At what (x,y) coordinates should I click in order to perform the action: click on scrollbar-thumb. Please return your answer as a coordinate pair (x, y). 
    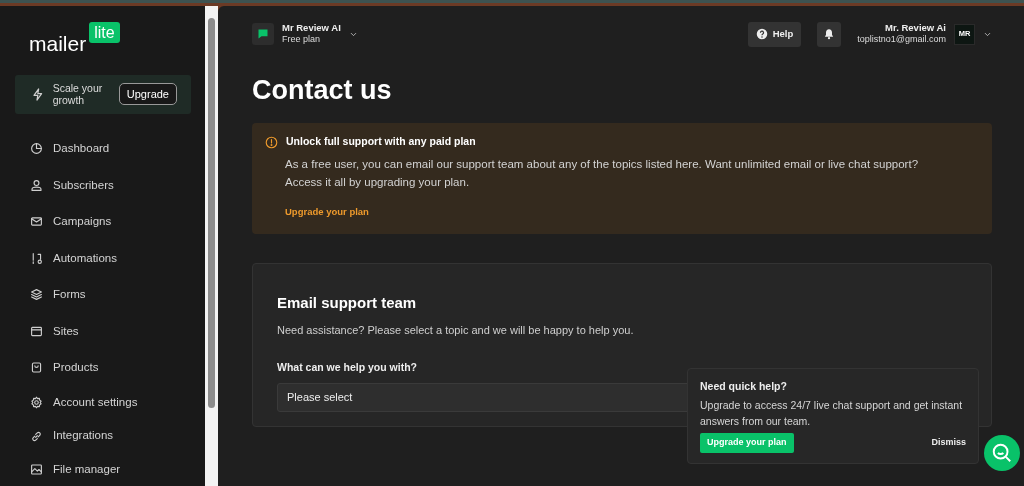
    Looking at the image, I should click on (211, 213).